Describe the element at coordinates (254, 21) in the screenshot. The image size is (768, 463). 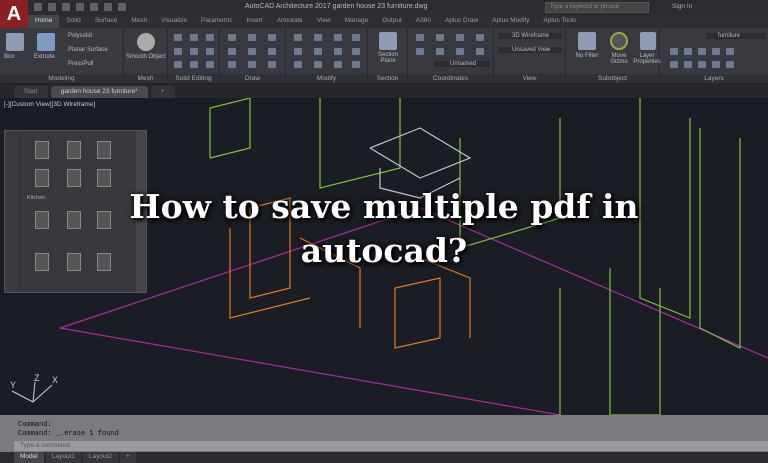
I see `tab-insert: Insert` at that location.